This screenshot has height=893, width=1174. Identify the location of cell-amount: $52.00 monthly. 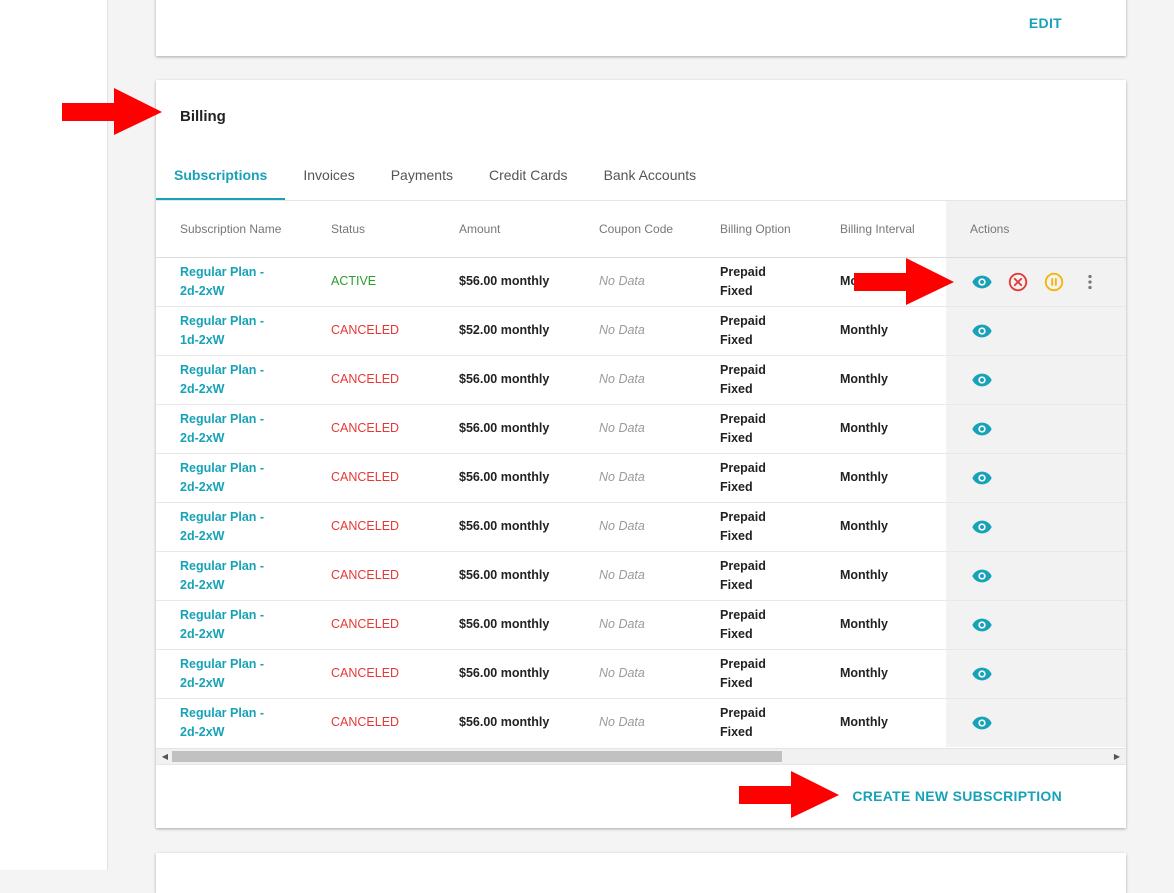
(505, 331).